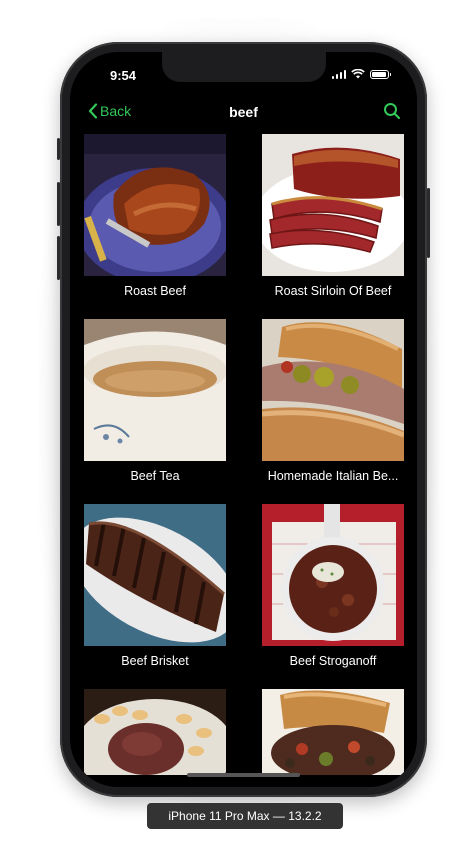 The height and width of the screenshot is (848, 469). I want to click on recipe-image-beef-dumplings, so click(155, 732).